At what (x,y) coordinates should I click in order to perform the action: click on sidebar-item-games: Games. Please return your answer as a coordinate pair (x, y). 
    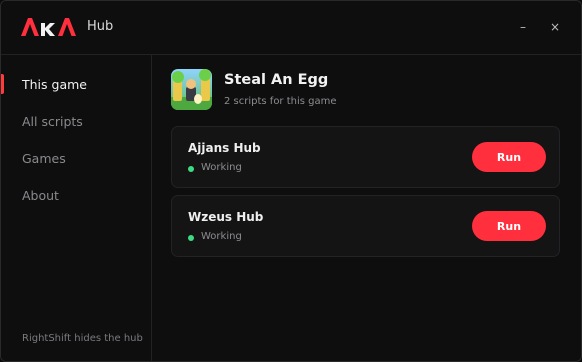
    Looking at the image, I should click on (76, 158).